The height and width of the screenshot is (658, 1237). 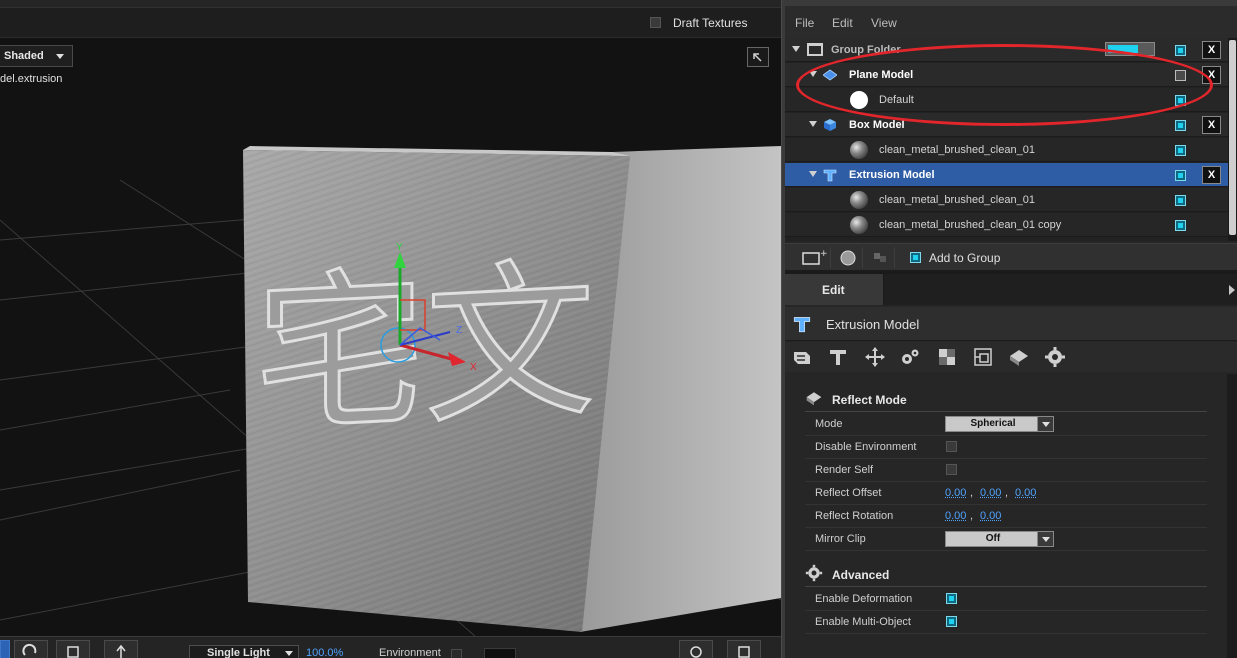 I want to click on shade-mode-value: Shaded, so click(x=24, y=56).